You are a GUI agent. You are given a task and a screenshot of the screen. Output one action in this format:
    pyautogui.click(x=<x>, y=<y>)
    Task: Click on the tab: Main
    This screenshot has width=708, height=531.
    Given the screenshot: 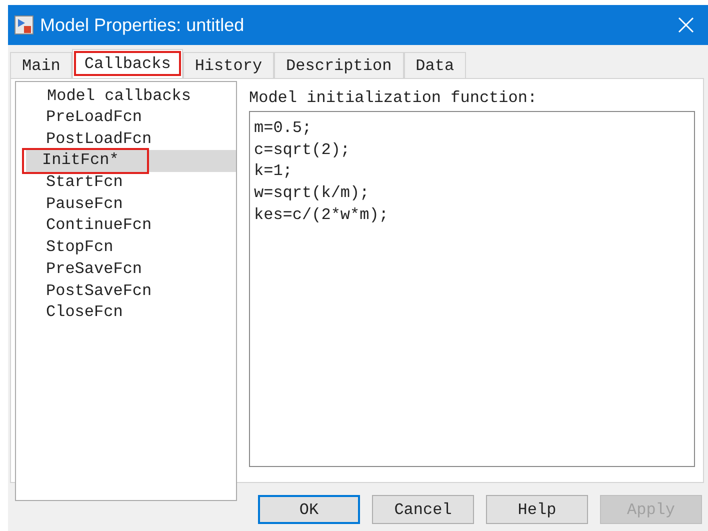 What is the action you would take?
    pyautogui.click(x=41, y=65)
    